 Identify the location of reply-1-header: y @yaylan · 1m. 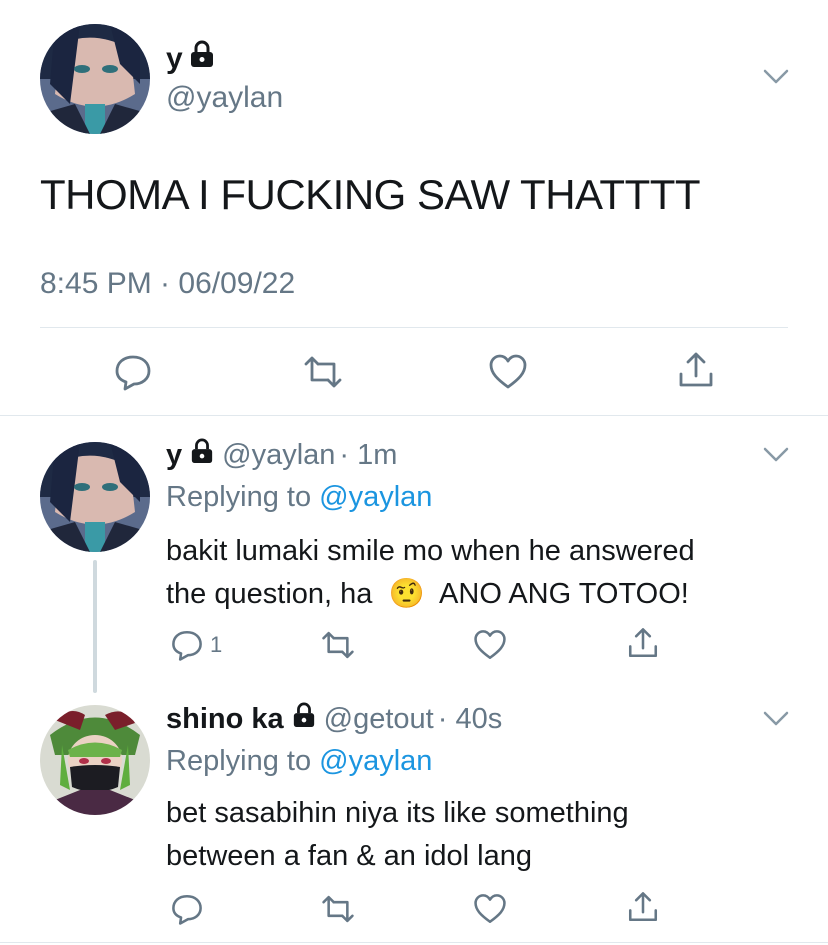
(281, 455).